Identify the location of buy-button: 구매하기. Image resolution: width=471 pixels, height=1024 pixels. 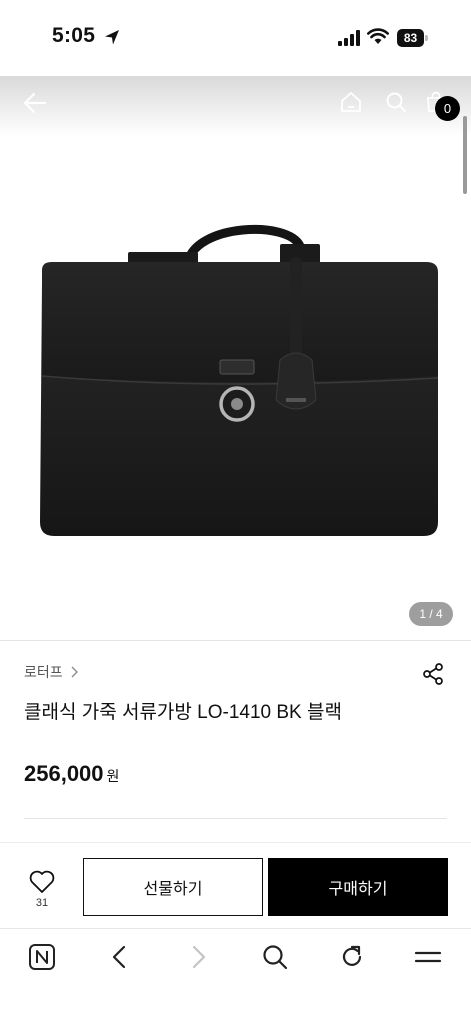
(358, 887).